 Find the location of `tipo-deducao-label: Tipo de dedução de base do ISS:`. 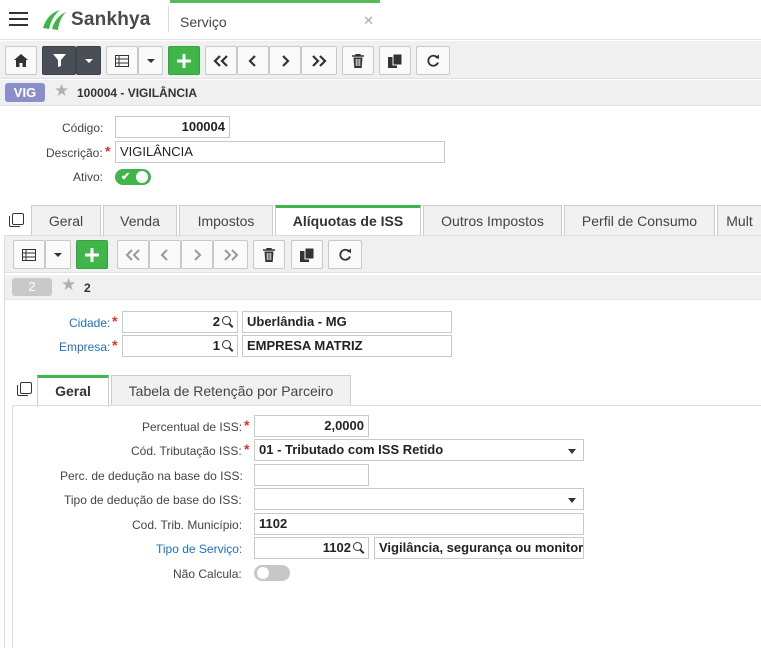

tipo-deducao-label: Tipo de dedução de base do ISS: is located at coordinates (153, 500).